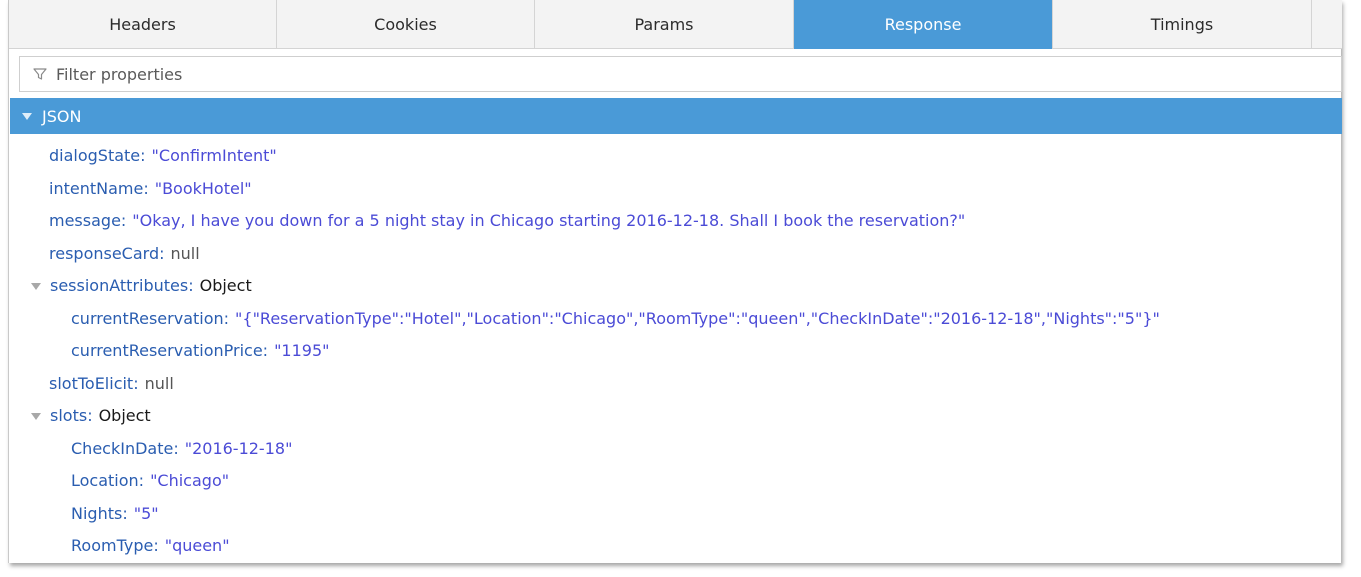  Describe the element at coordinates (95, 155) in the screenshot. I see `property-key: dialogState` at that location.